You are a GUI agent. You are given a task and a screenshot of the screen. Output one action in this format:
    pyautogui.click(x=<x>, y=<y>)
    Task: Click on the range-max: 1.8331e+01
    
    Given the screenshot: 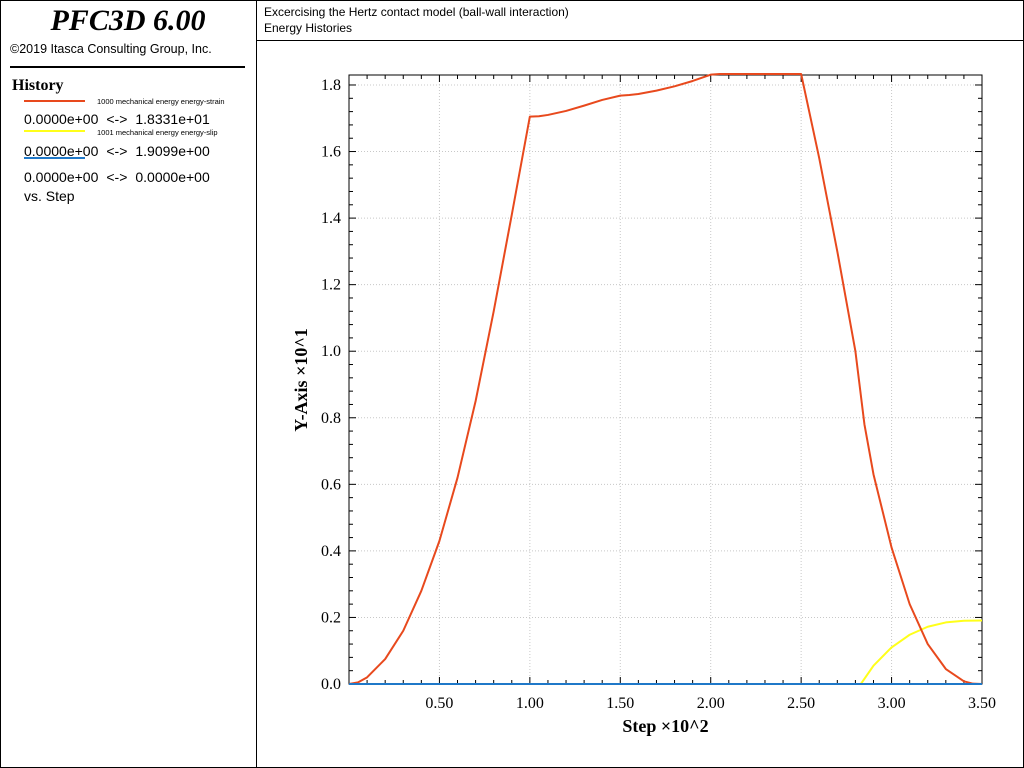 What is the action you would take?
    pyautogui.click(x=172, y=119)
    